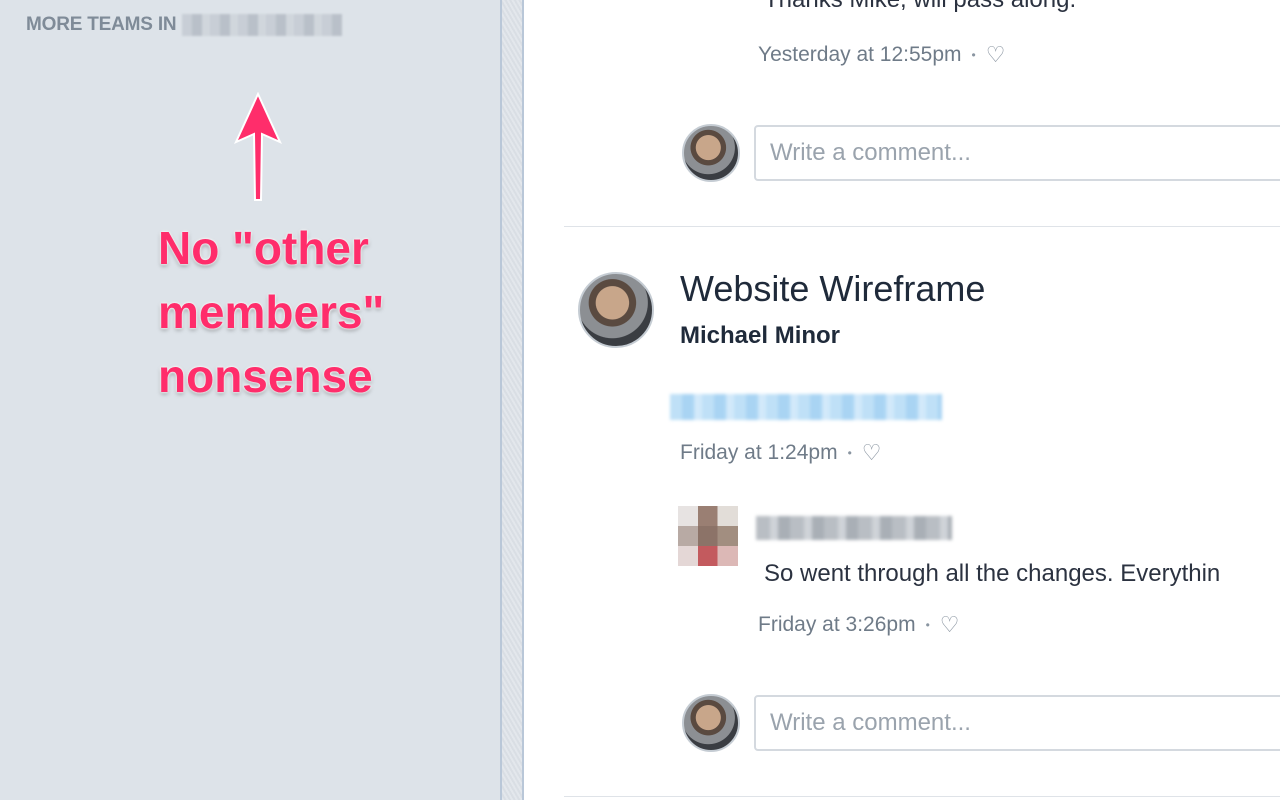 The image size is (1280, 800). What do you see at coordinates (759, 452) in the screenshot?
I see `timestamp: Friday at 1:24pm` at bounding box center [759, 452].